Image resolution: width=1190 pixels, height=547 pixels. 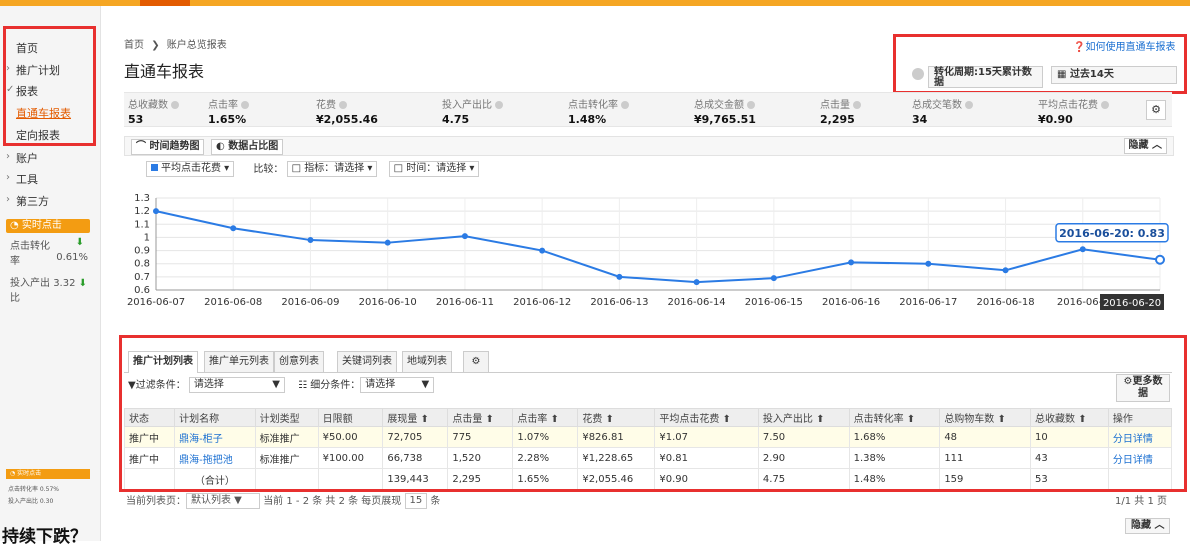 What do you see at coordinates (619, 302) in the screenshot?
I see `x-tick-label: 2016-06-13` at bounding box center [619, 302].